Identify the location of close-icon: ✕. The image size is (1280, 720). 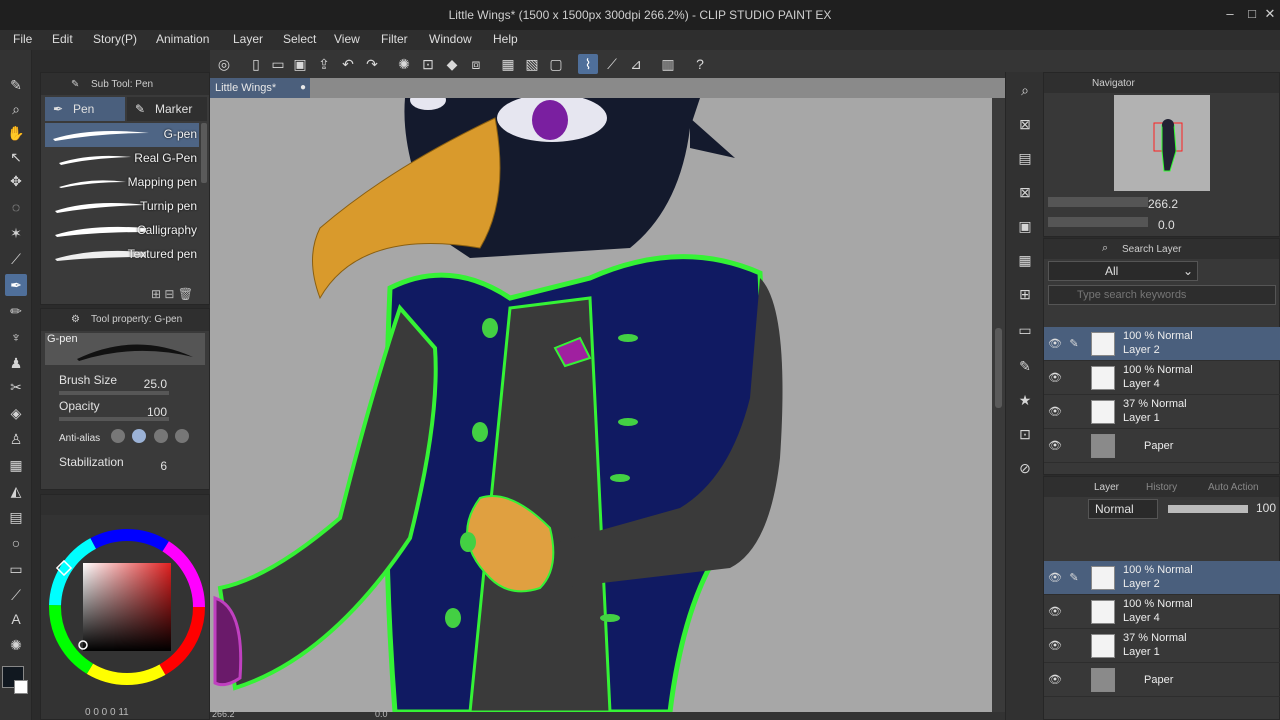
(1270, 14).